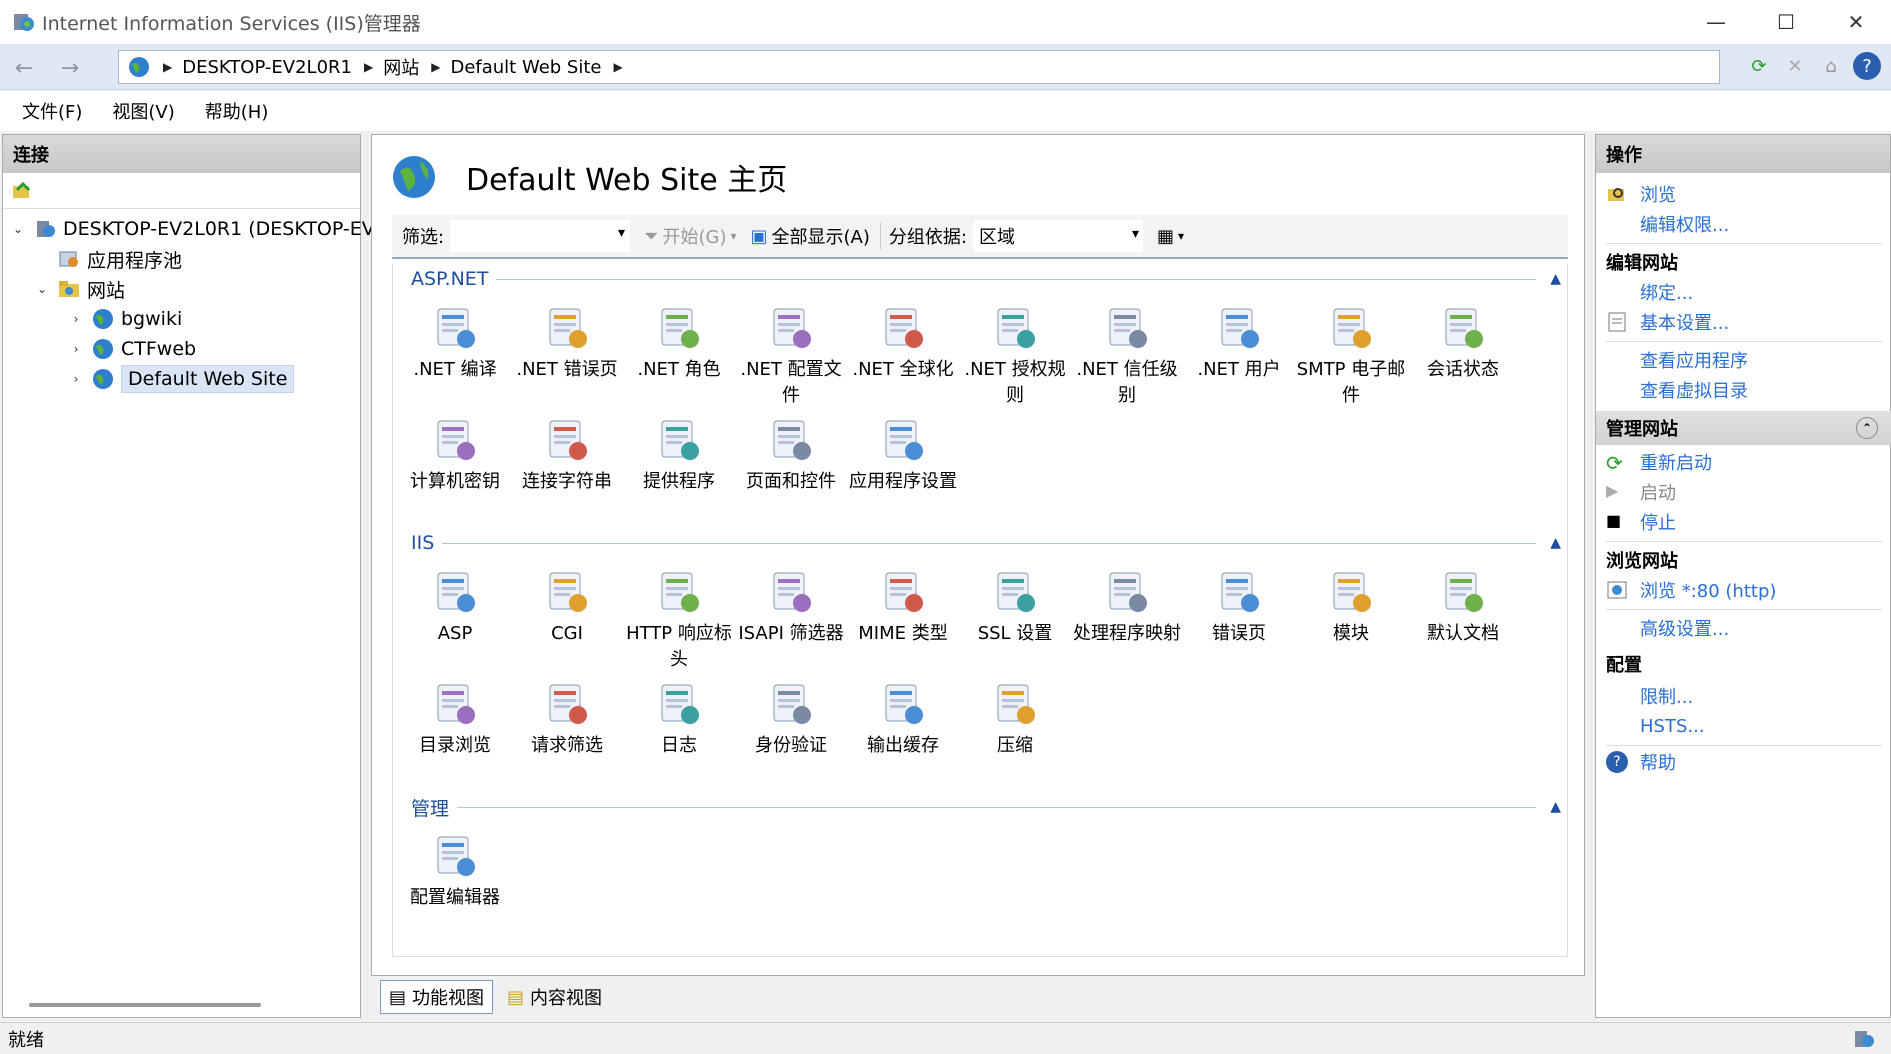 This screenshot has height=1054, width=1891. Describe the element at coordinates (1795, 66) in the screenshot. I see `stop-icon: ✕` at that location.